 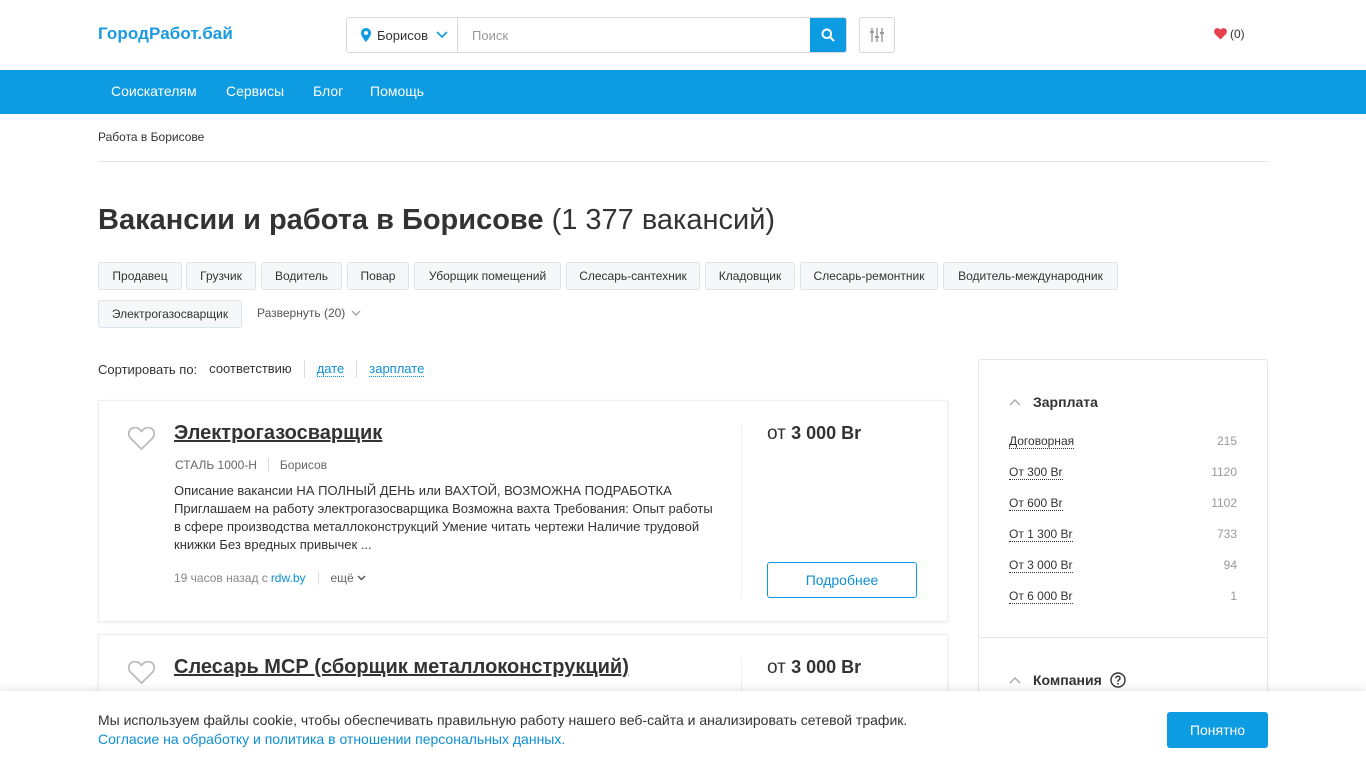 What do you see at coordinates (487, 276) in the screenshot?
I see `tag-item: Уборщик помещений` at bounding box center [487, 276].